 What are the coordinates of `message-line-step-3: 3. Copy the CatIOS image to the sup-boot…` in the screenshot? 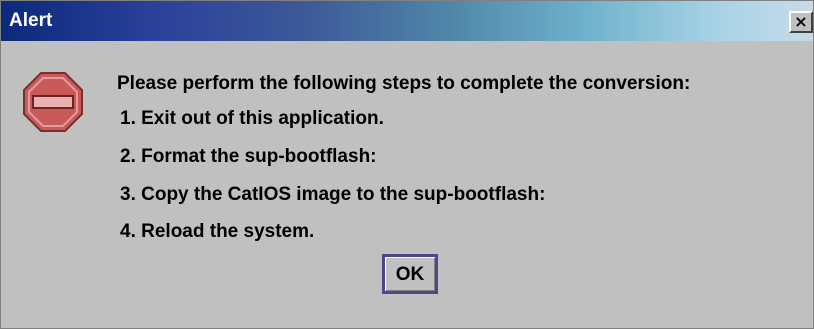 It's located at (333, 194).